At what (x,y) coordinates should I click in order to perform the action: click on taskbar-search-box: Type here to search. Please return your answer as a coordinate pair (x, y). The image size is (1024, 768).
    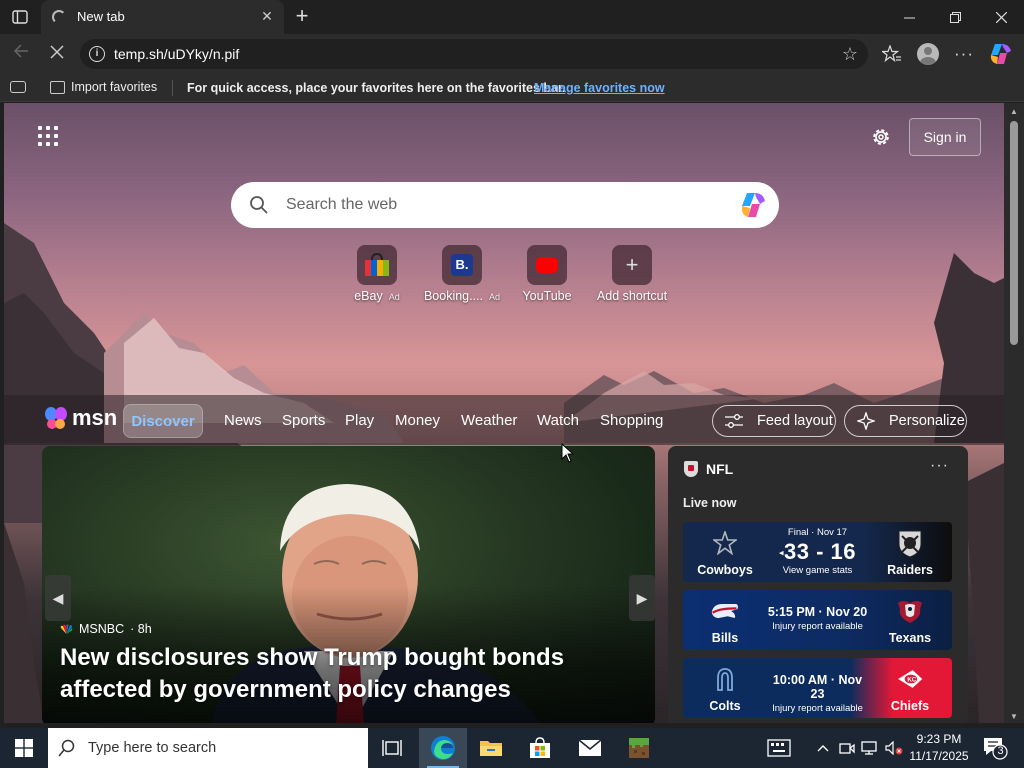
    Looking at the image, I should click on (208, 748).